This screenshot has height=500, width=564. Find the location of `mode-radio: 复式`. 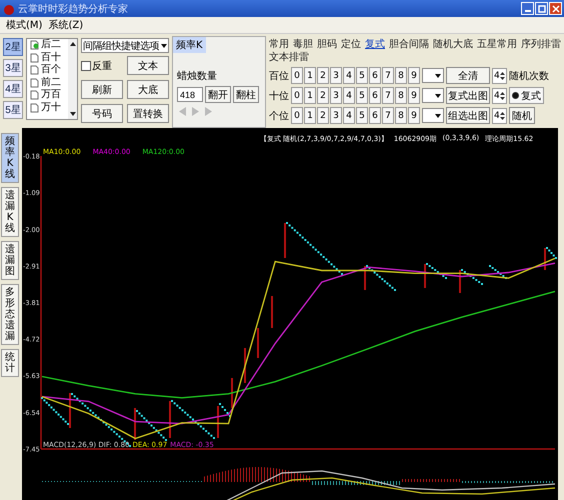

mode-radio: 复式 is located at coordinates (526, 95).